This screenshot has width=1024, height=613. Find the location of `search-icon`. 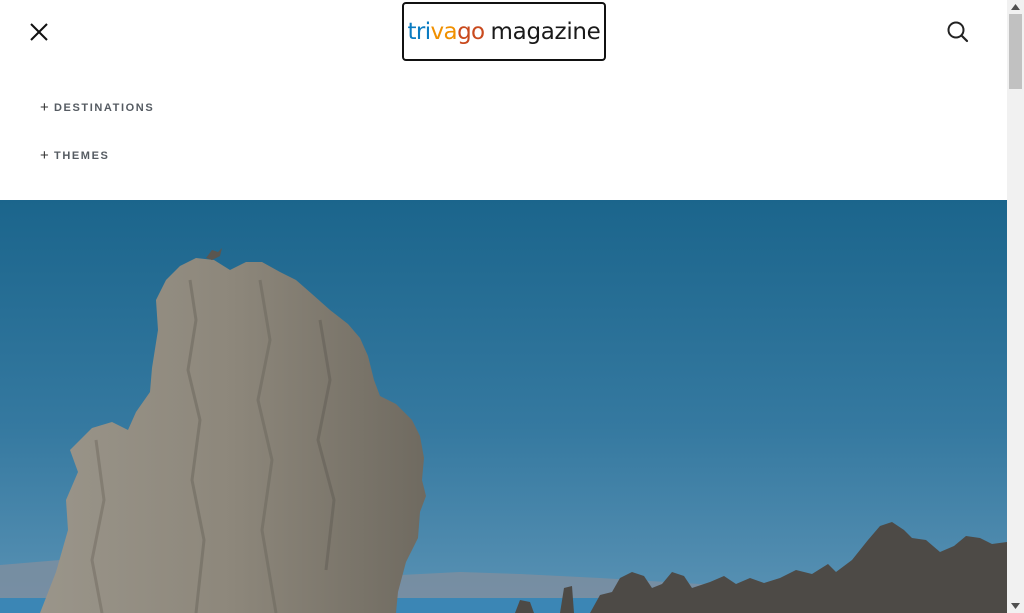

search-icon is located at coordinates (958, 32).